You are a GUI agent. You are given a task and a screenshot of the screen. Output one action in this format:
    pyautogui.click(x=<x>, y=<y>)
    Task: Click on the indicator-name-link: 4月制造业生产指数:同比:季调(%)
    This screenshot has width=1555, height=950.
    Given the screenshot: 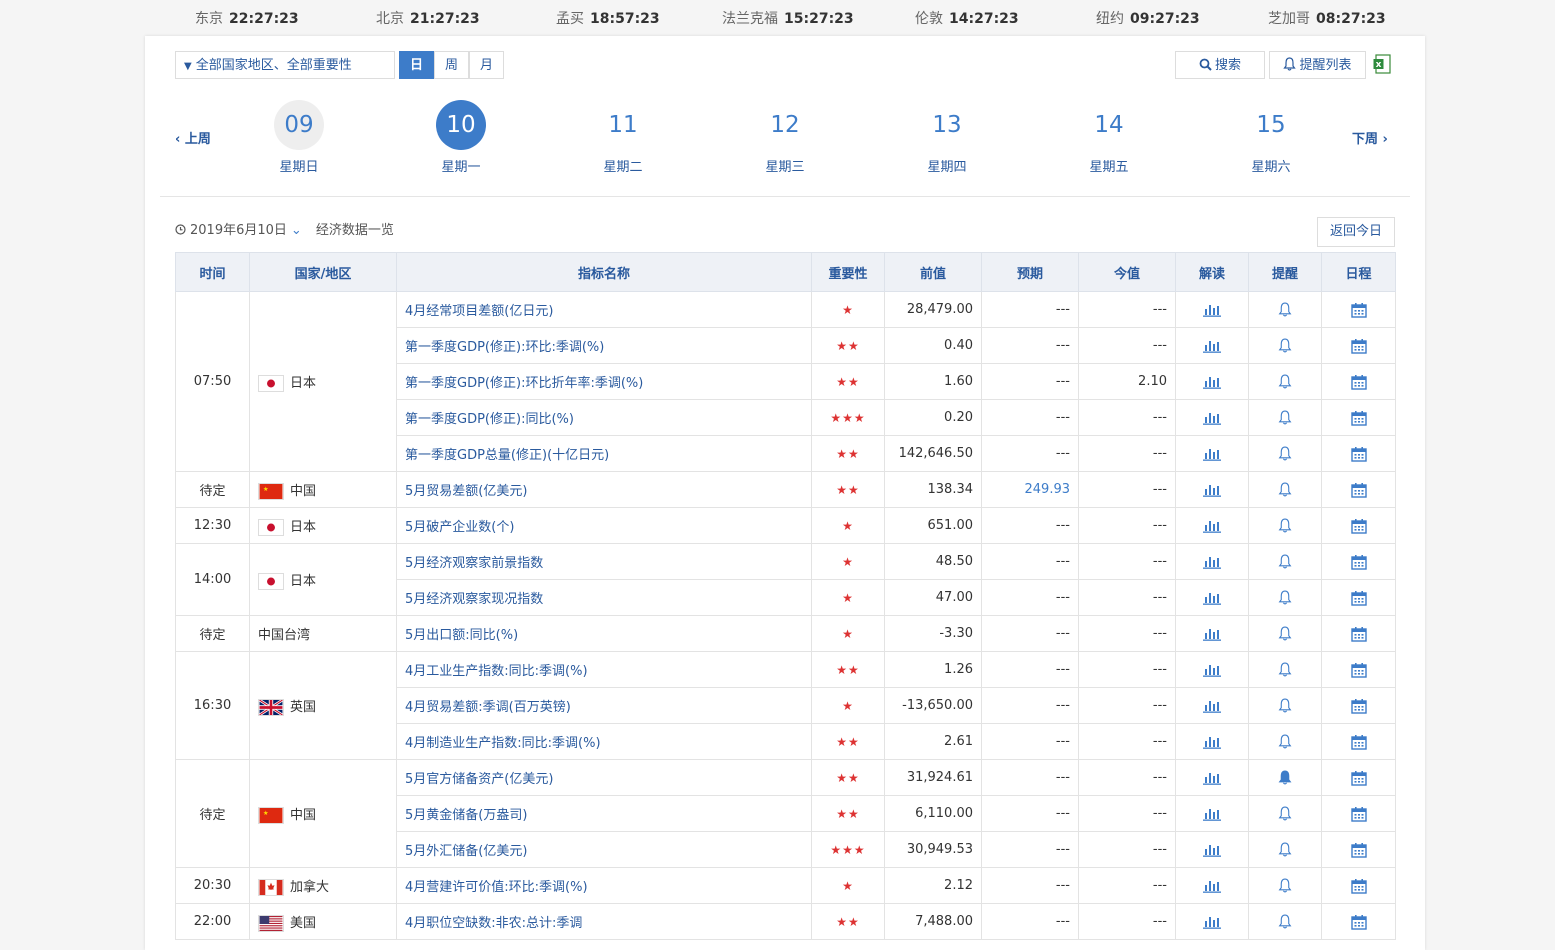 What is the action you would take?
    pyautogui.click(x=604, y=741)
    